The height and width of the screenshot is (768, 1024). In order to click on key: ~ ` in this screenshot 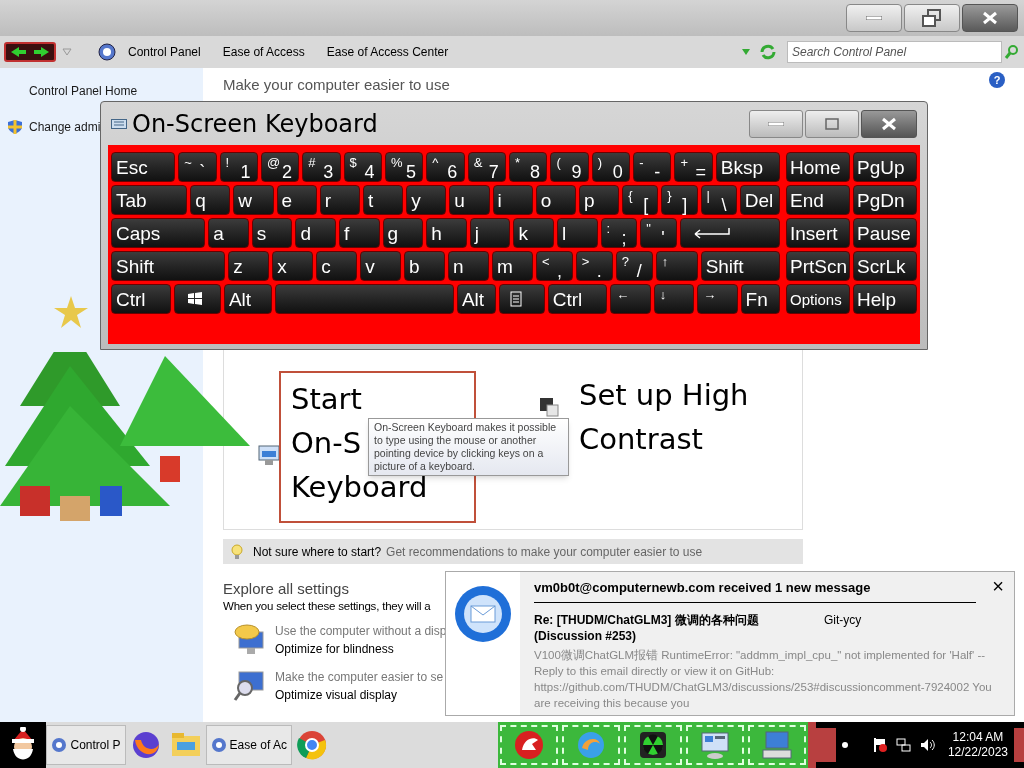, I will do `click(197, 167)`.